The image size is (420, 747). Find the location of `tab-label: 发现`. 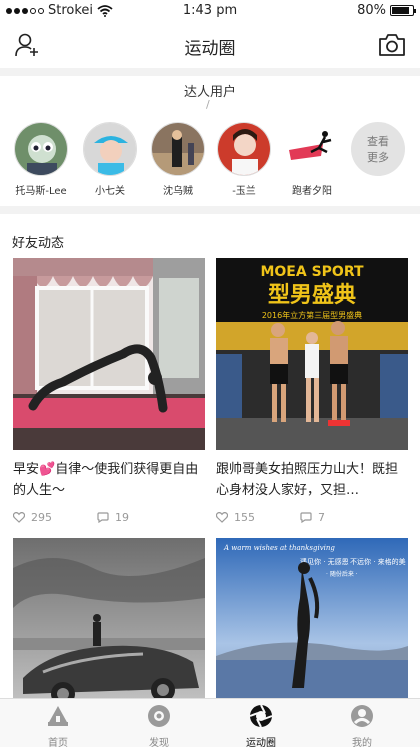

tab-label: 发现 is located at coordinates (159, 742).